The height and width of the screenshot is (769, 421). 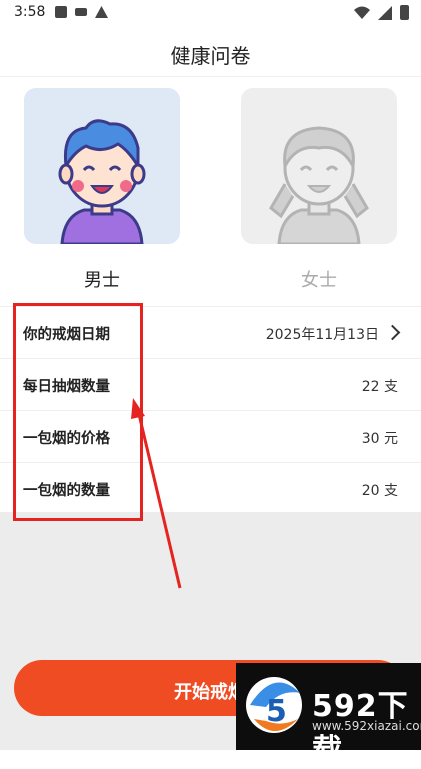 What do you see at coordinates (366, 726) in the screenshot?
I see `watermark-url: www.592xiazai.com` at bounding box center [366, 726].